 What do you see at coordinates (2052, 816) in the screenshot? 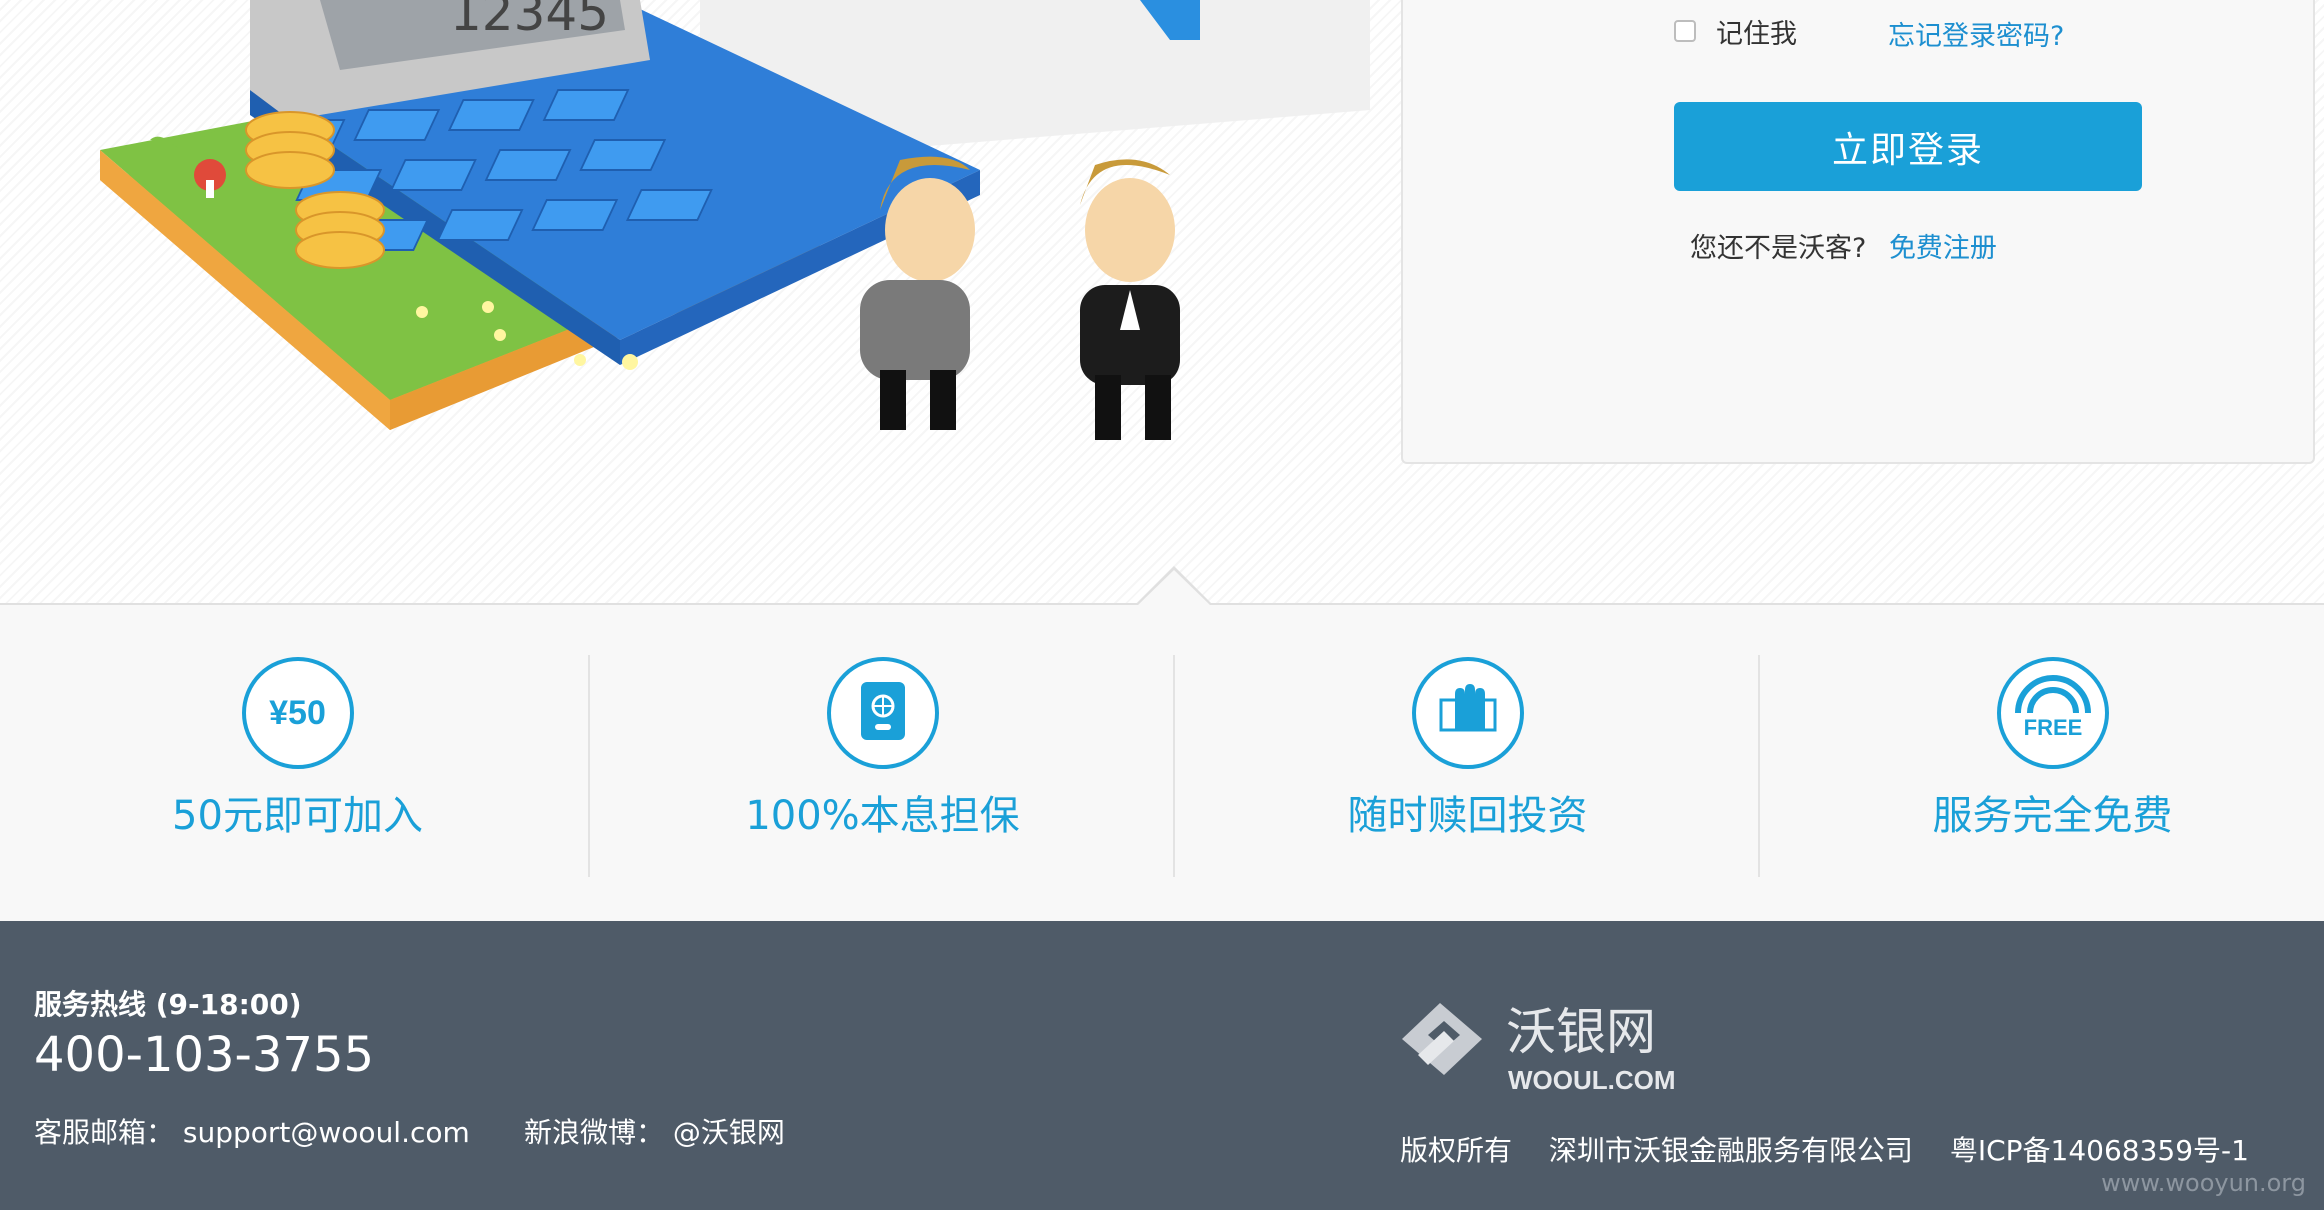
I see `feature-label: 服务完全免费` at bounding box center [2052, 816].